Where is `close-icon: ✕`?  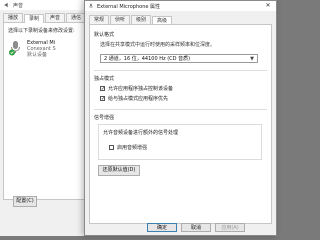 close-icon: ✕ is located at coordinates (268, 6).